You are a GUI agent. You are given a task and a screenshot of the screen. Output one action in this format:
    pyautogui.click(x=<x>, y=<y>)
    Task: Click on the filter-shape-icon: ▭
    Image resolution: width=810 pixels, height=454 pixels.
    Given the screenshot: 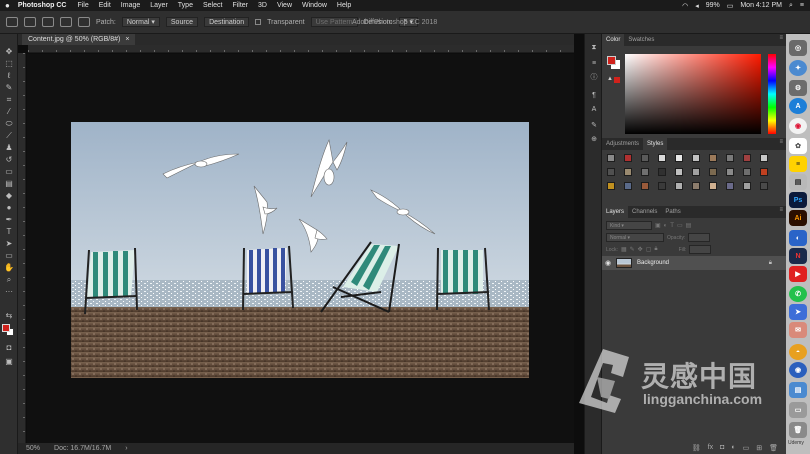 What is the action you would take?
    pyautogui.click(x=680, y=225)
    